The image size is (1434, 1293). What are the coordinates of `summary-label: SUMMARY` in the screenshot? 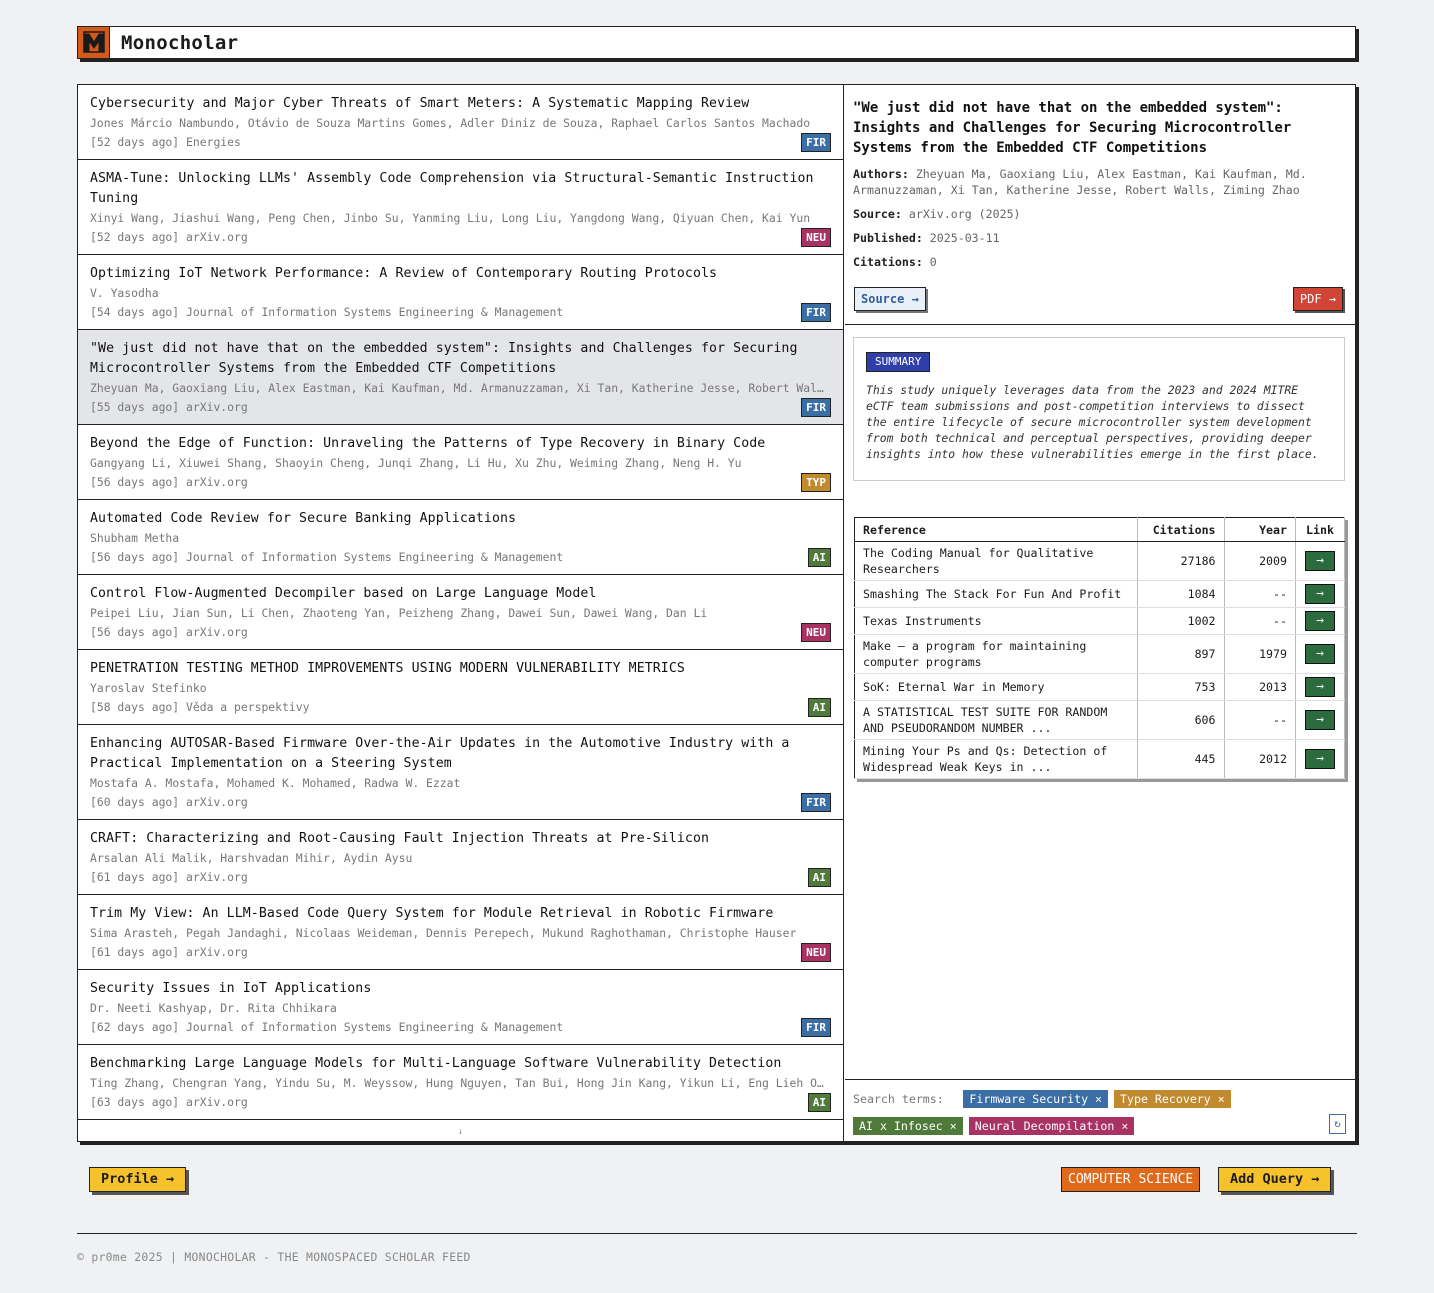 It's located at (898, 362).